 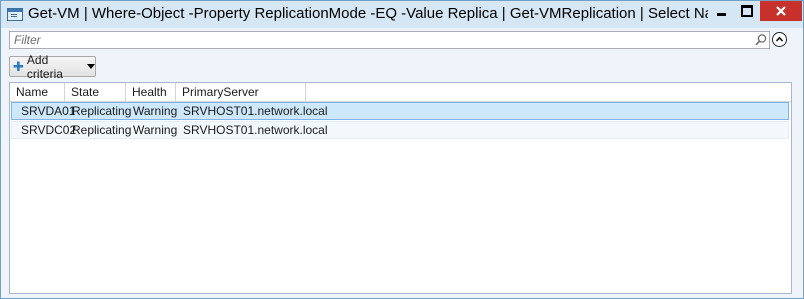 What do you see at coordinates (27, 40) in the screenshot?
I see `filter-placeholder: Filter` at bounding box center [27, 40].